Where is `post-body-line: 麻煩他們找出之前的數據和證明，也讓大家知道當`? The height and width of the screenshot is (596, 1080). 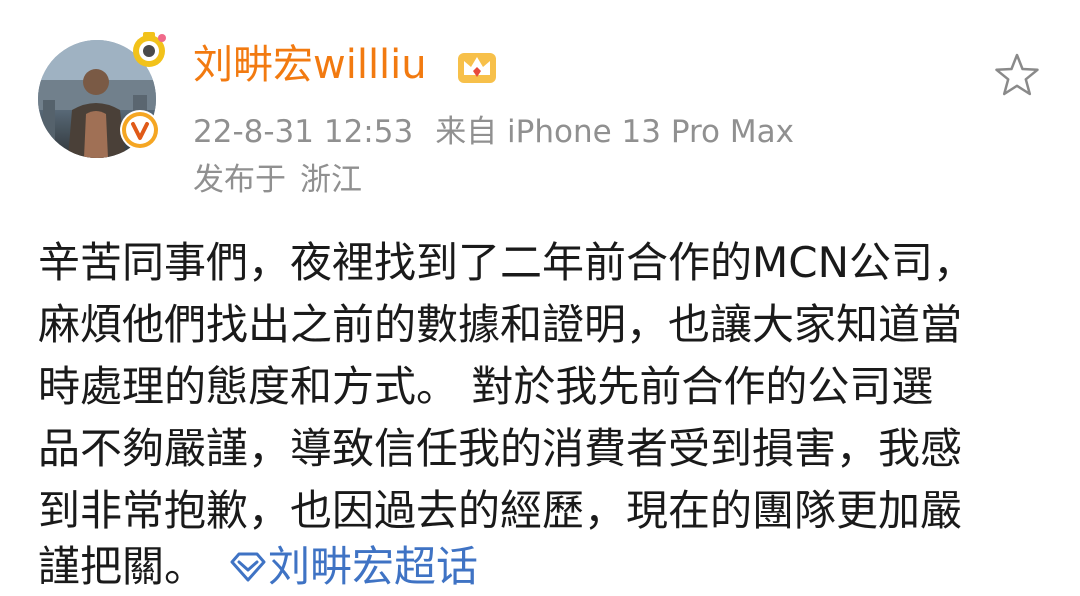
post-body-line: 麻煩他們找出之前的數據和證明，也讓大家知道當 is located at coordinates (500, 324).